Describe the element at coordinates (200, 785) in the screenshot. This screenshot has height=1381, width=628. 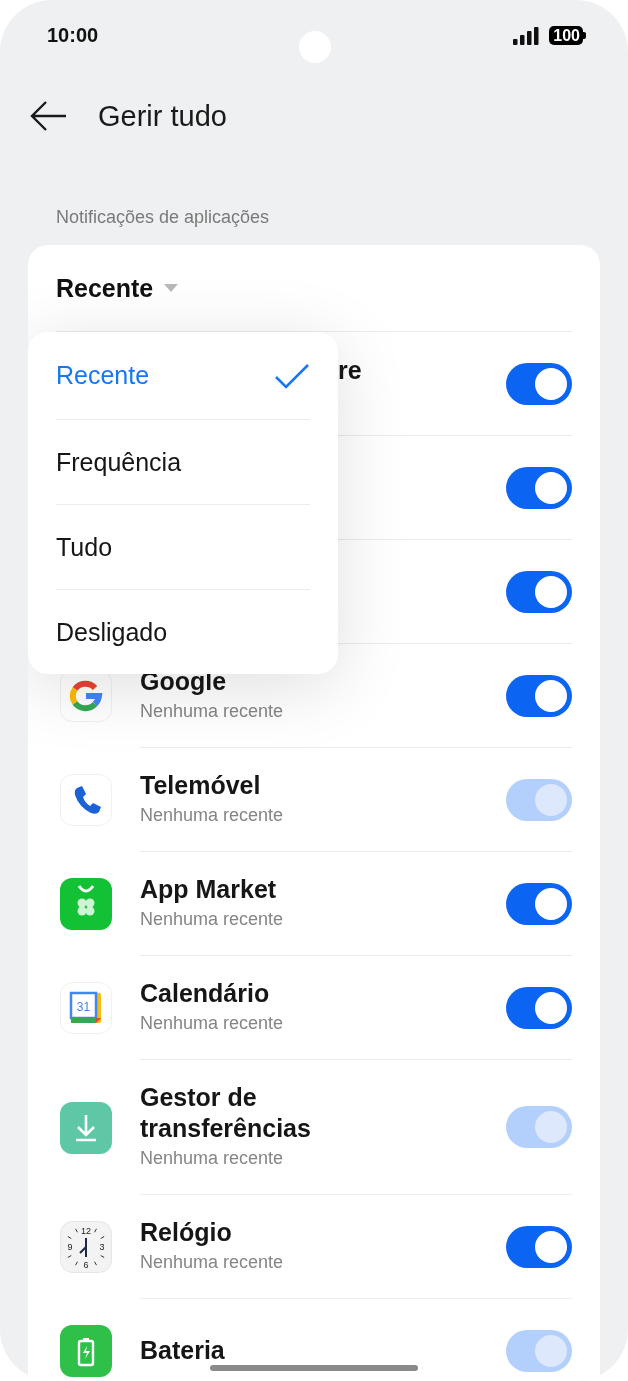
I see `app-name: Telemóvel` at that location.